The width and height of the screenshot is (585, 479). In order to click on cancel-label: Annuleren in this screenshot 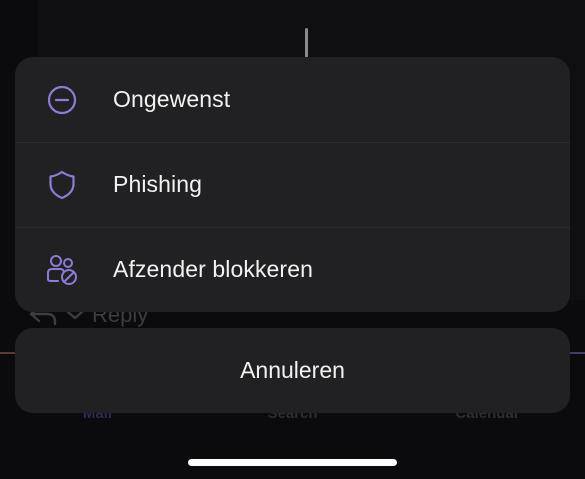, I will do `click(292, 370)`.